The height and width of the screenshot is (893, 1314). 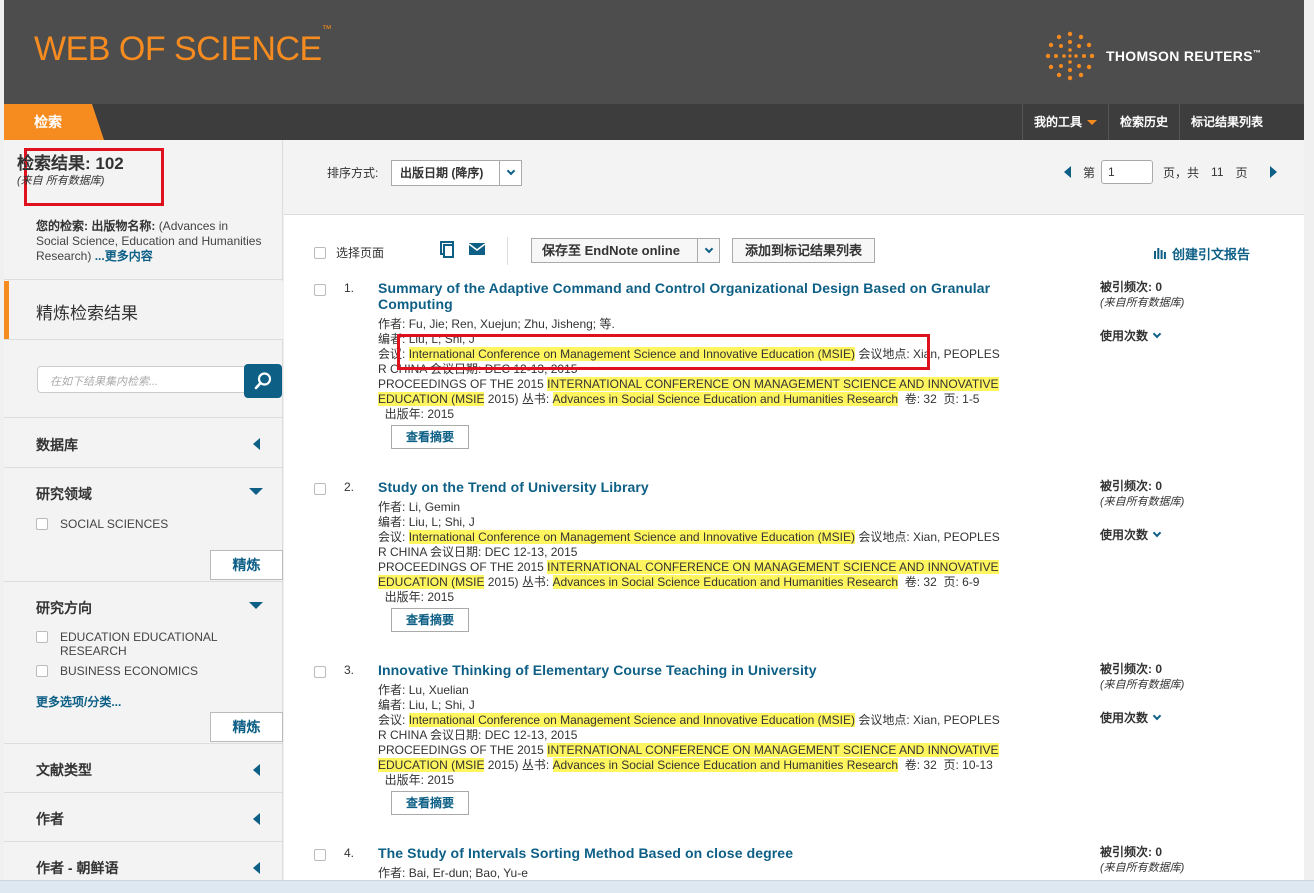 I want to click on select-page: 选择页面, so click(x=349, y=252).